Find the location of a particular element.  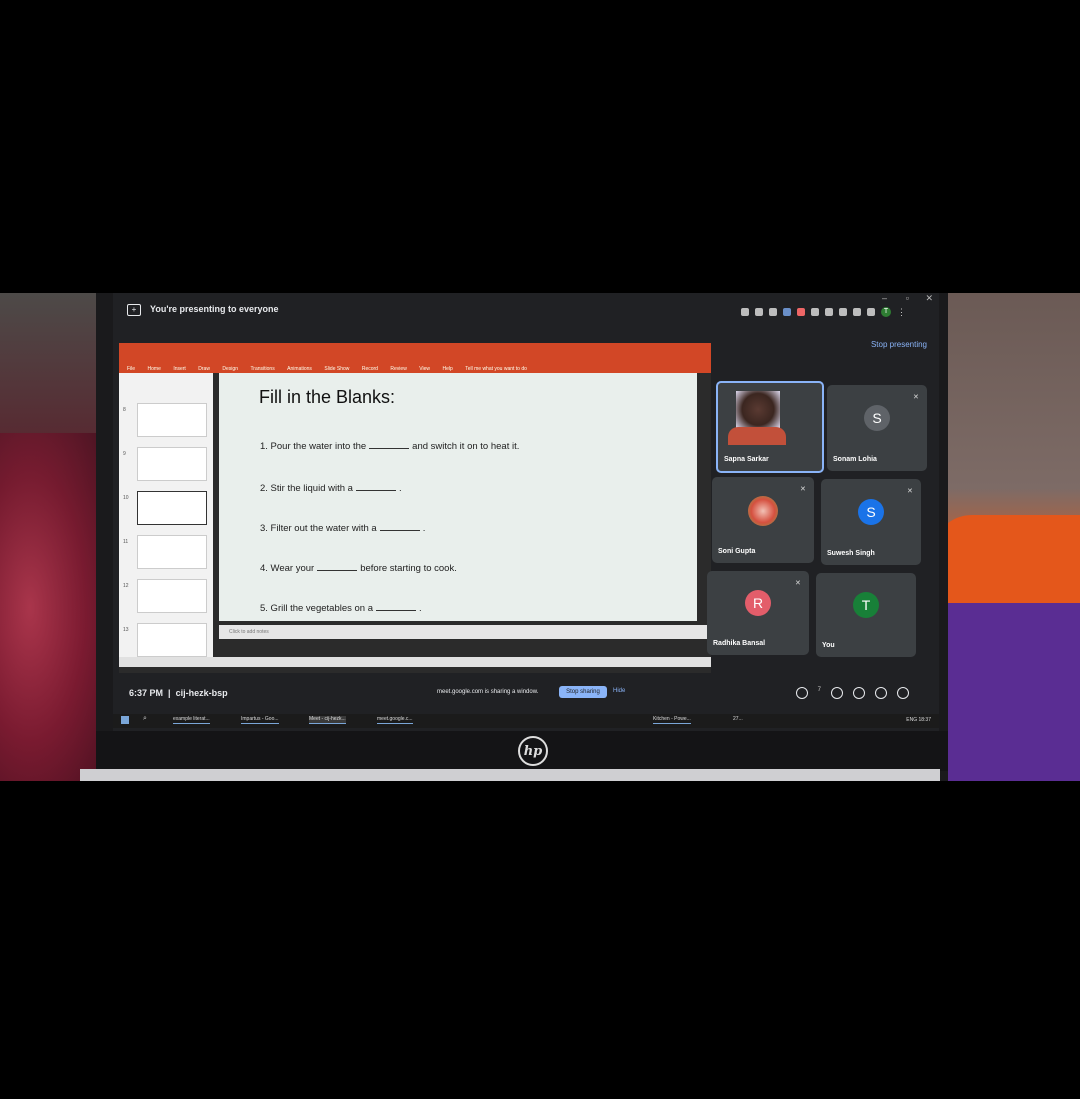

slide-number: 8 is located at coordinates (124, 410).